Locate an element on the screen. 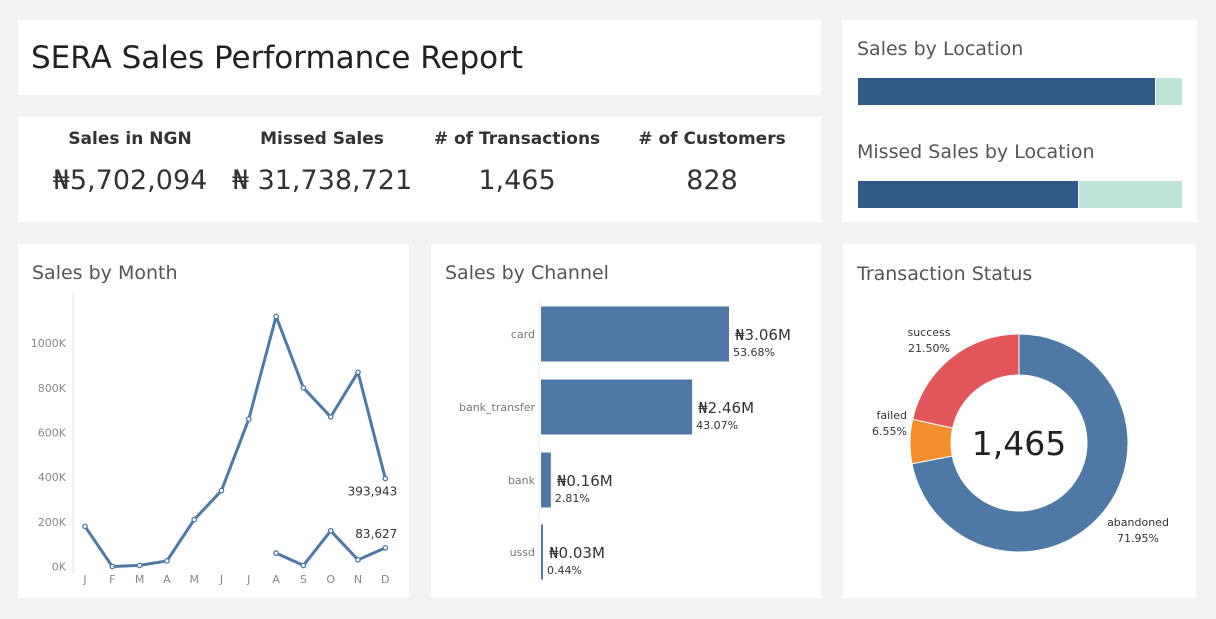 The image size is (1216, 619). kpi-sales-label: Sales in NGN is located at coordinates (130, 139).